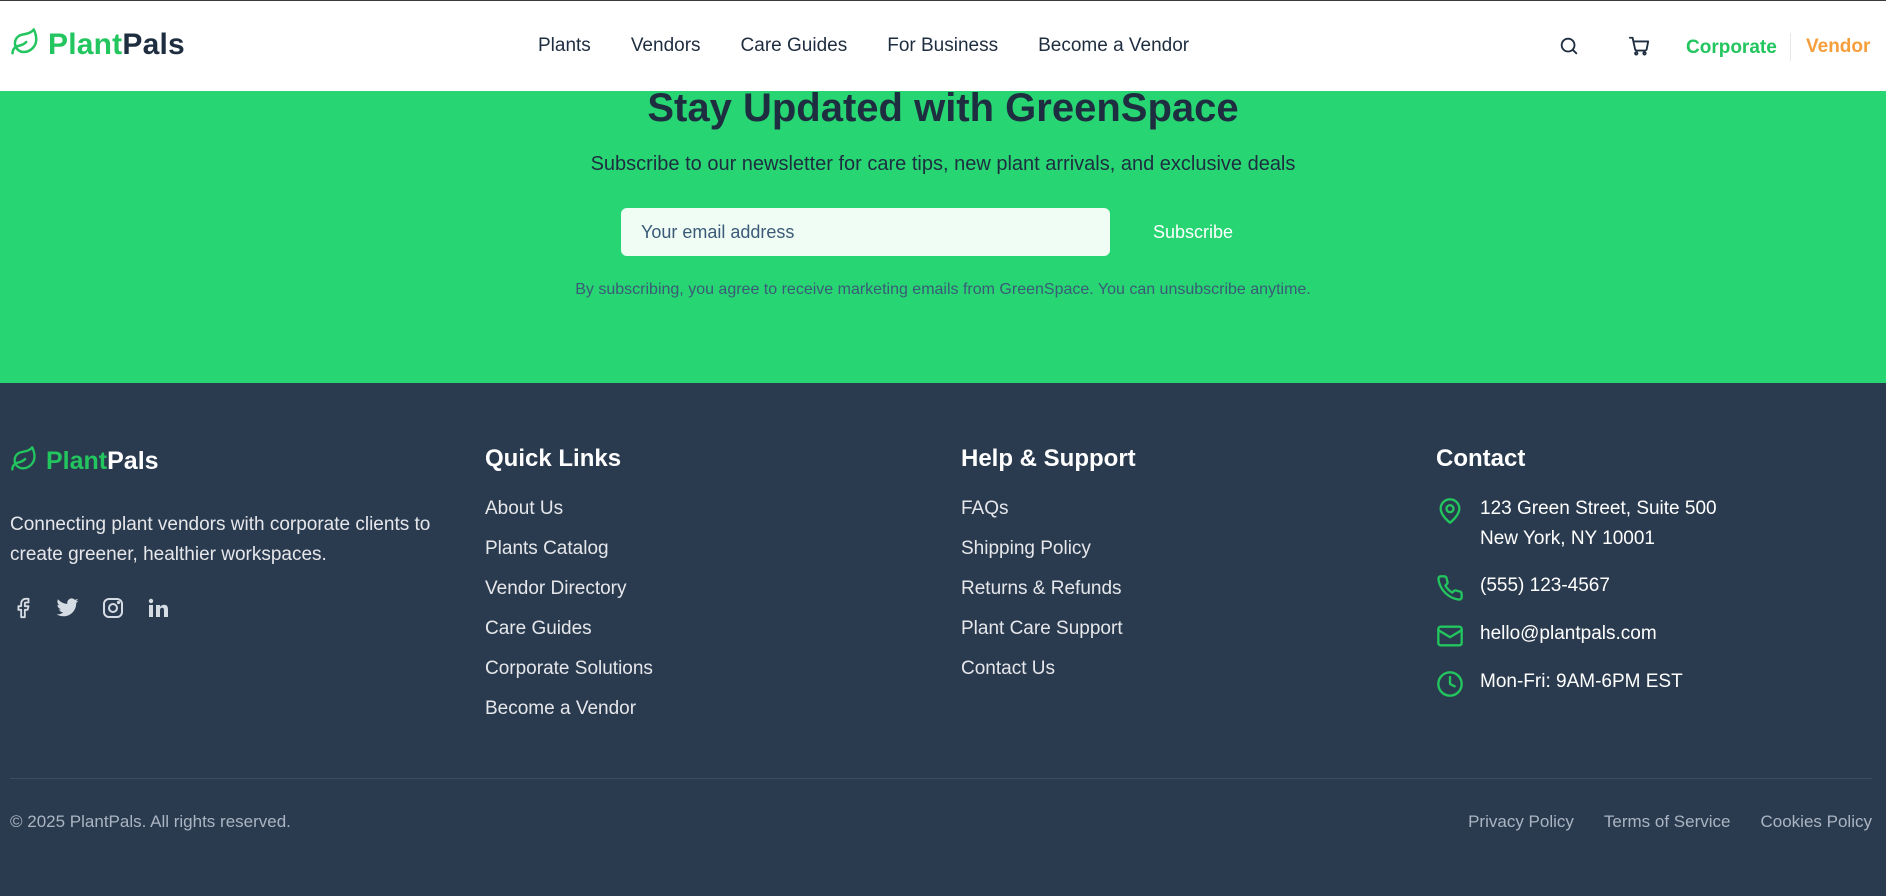 This screenshot has height=896, width=1886. What do you see at coordinates (794, 46) in the screenshot?
I see `nav-care-guides: Care Guides` at bounding box center [794, 46].